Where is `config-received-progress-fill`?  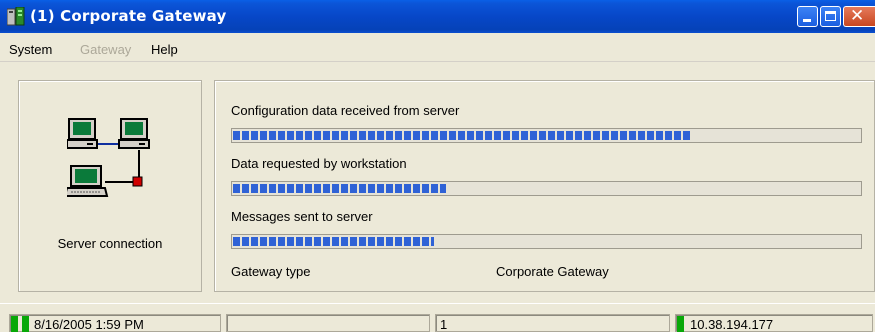 config-received-progress-fill is located at coordinates (462, 135).